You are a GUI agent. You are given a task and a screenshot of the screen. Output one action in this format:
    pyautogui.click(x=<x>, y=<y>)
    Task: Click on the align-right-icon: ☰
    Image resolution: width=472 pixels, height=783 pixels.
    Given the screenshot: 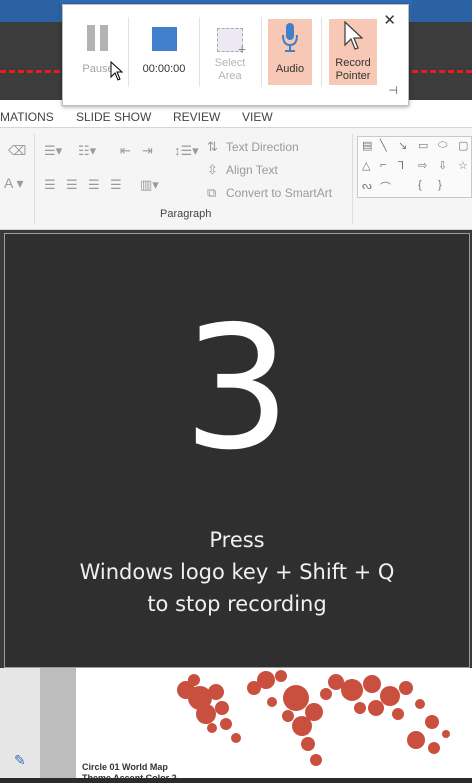 What is the action you would take?
    pyautogui.click(x=94, y=185)
    